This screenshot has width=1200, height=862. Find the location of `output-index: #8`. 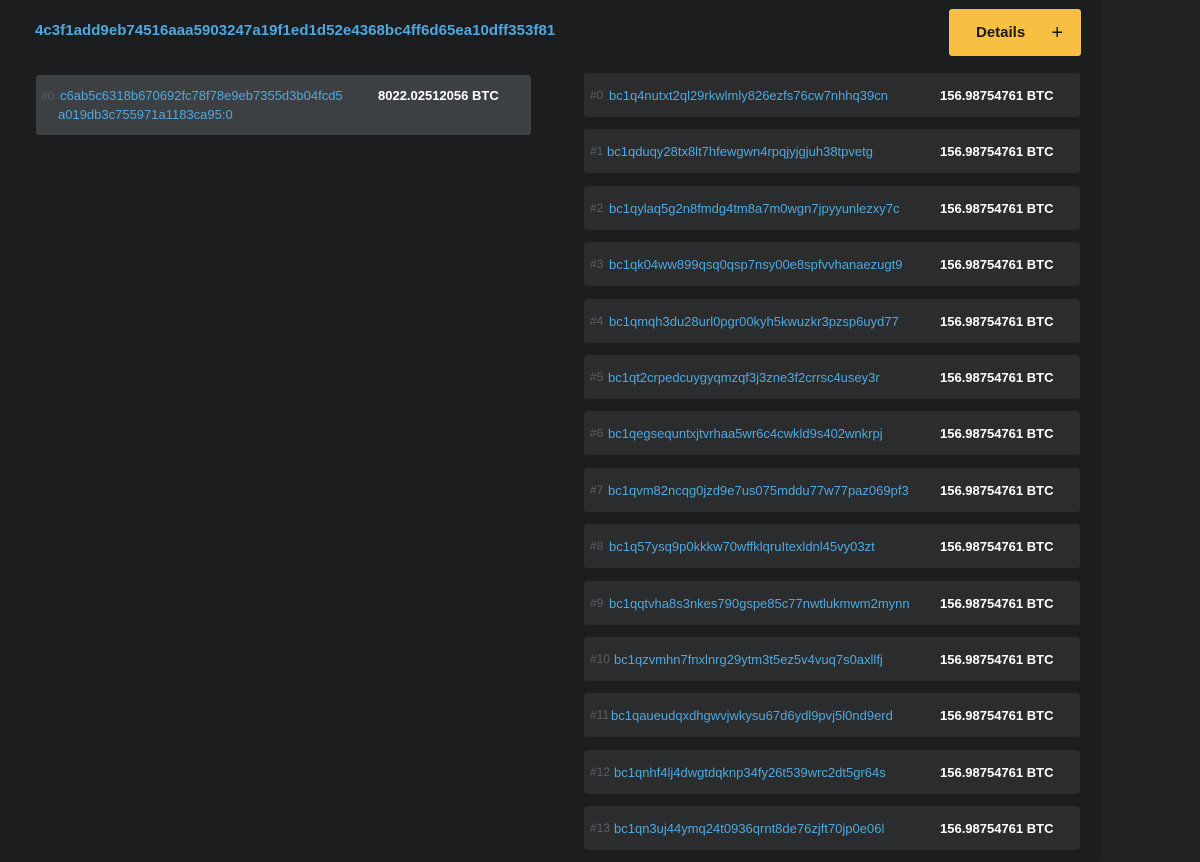

output-index: #8 is located at coordinates (597, 546).